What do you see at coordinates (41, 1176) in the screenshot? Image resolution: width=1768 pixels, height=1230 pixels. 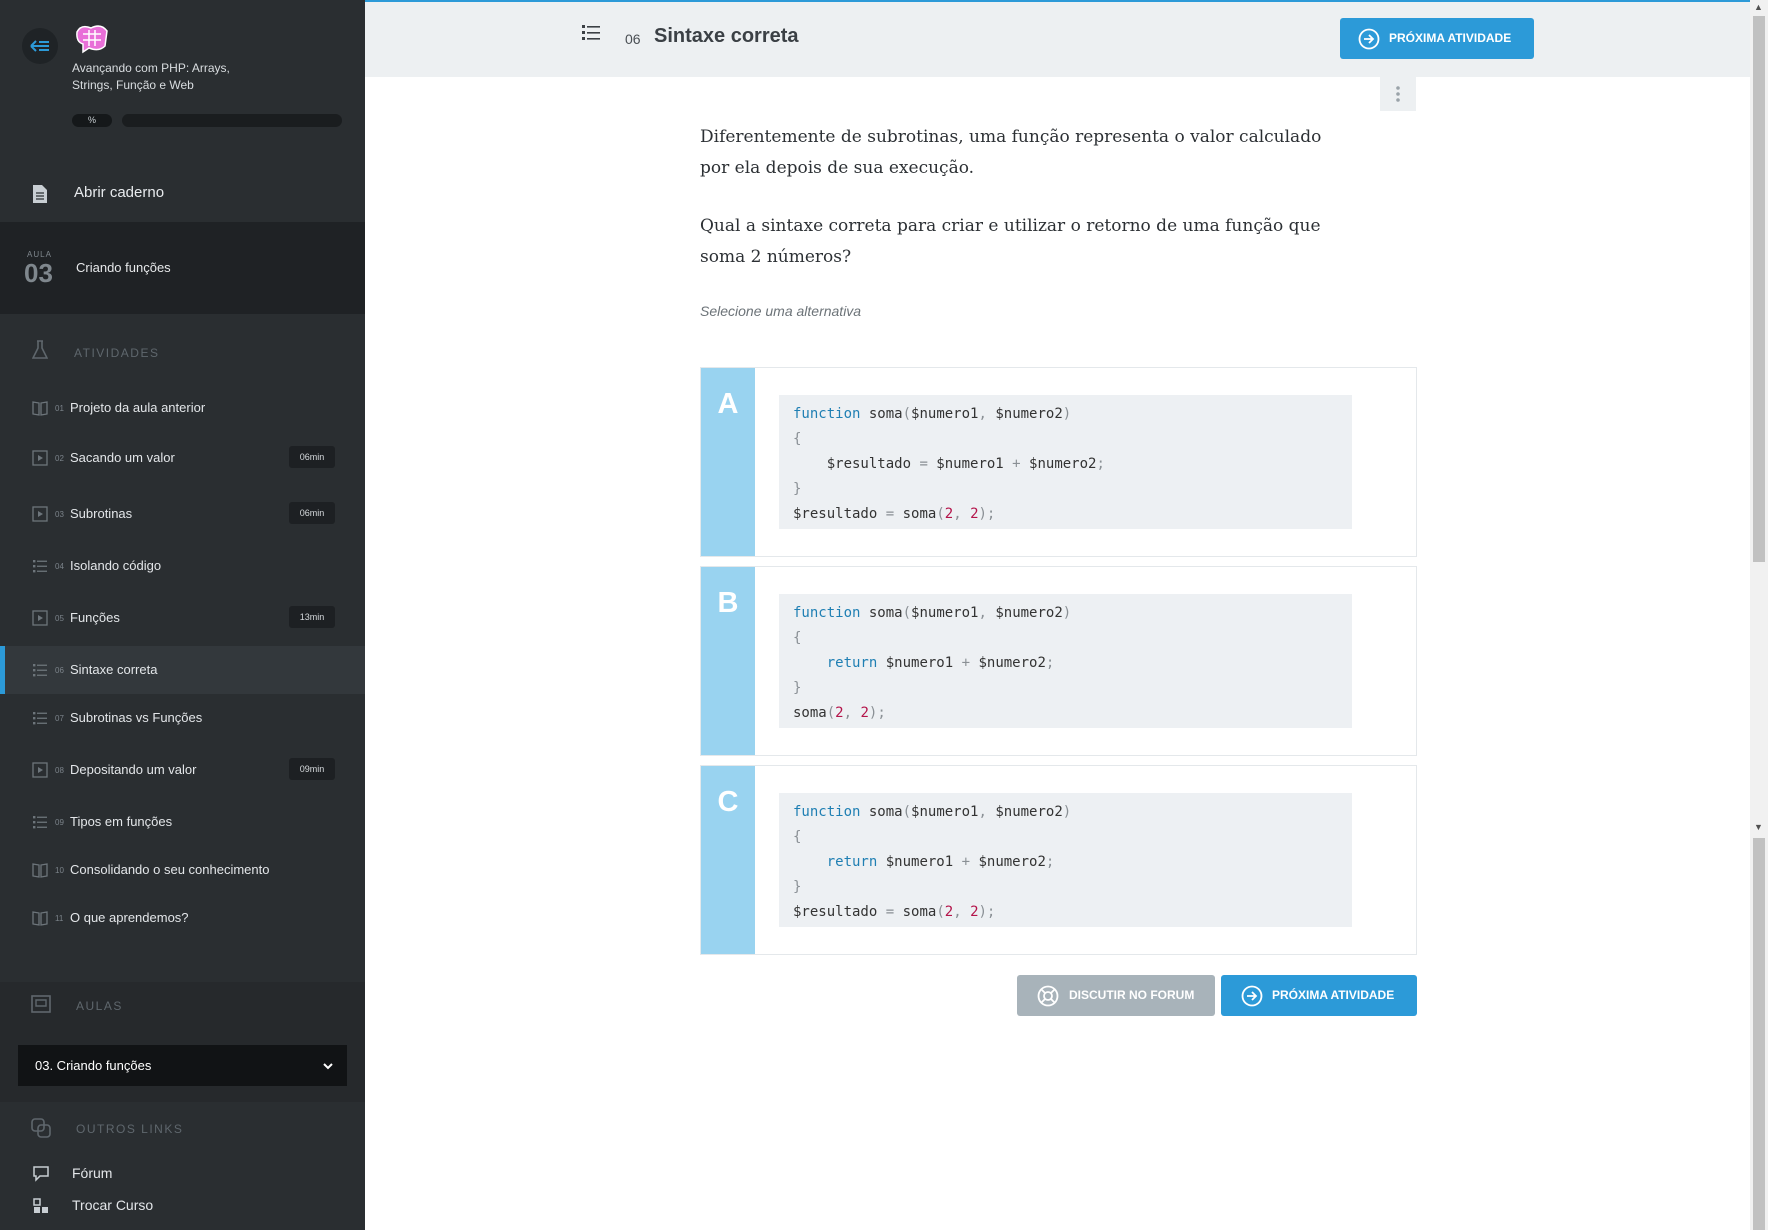 I see `chat-icon` at bounding box center [41, 1176].